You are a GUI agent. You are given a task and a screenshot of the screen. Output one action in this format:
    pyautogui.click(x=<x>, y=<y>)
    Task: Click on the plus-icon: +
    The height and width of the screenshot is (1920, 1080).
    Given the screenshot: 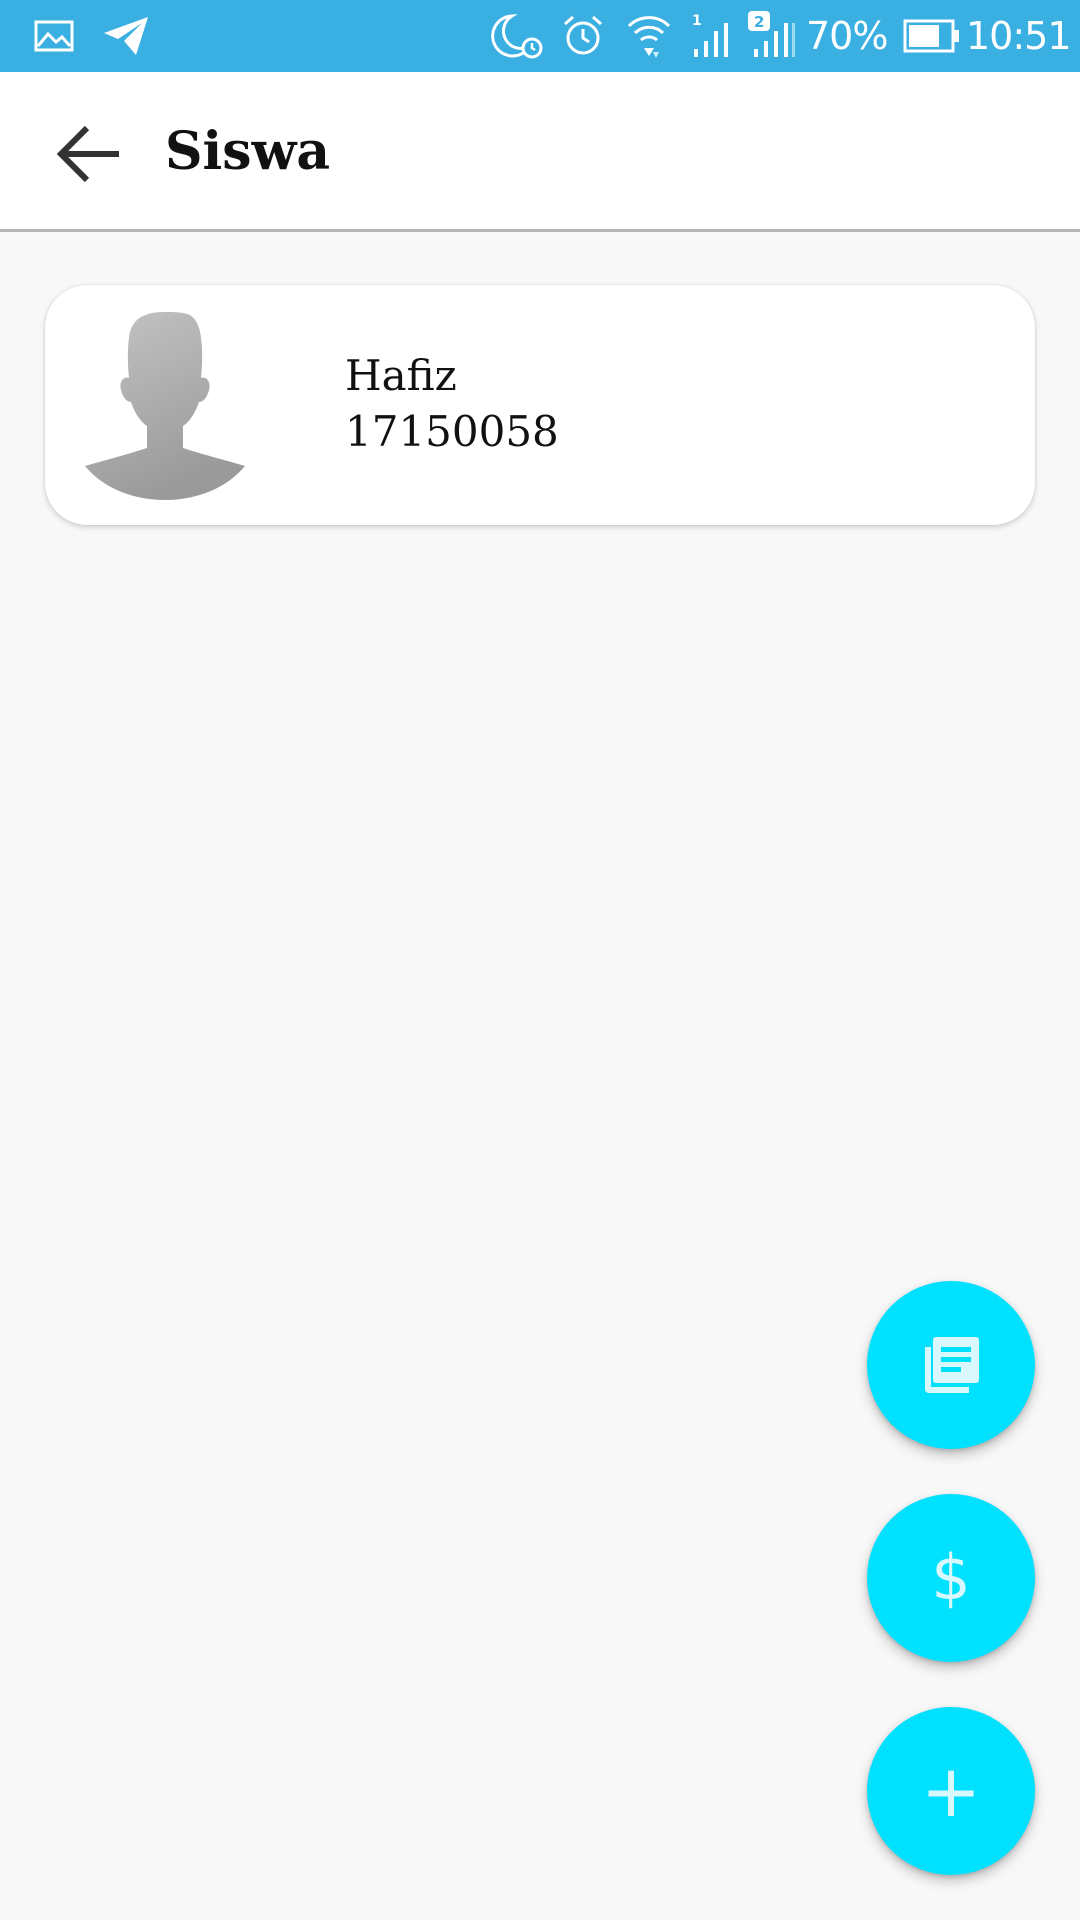 What is the action you would take?
    pyautogui.click(x=951, y=1791)
    